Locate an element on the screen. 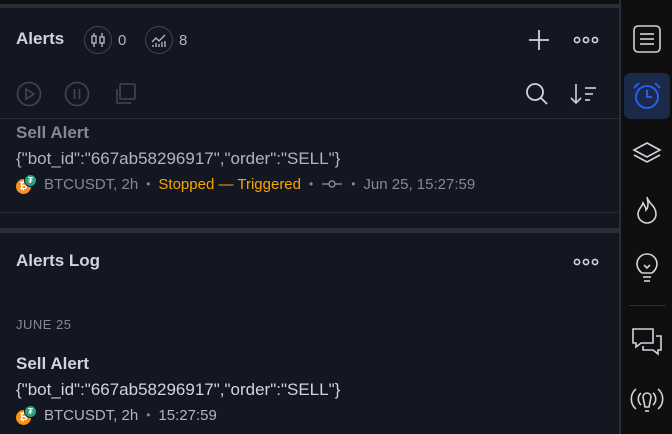  alerts-header: Alerts 0 8 is located at coordinates (309, 39).